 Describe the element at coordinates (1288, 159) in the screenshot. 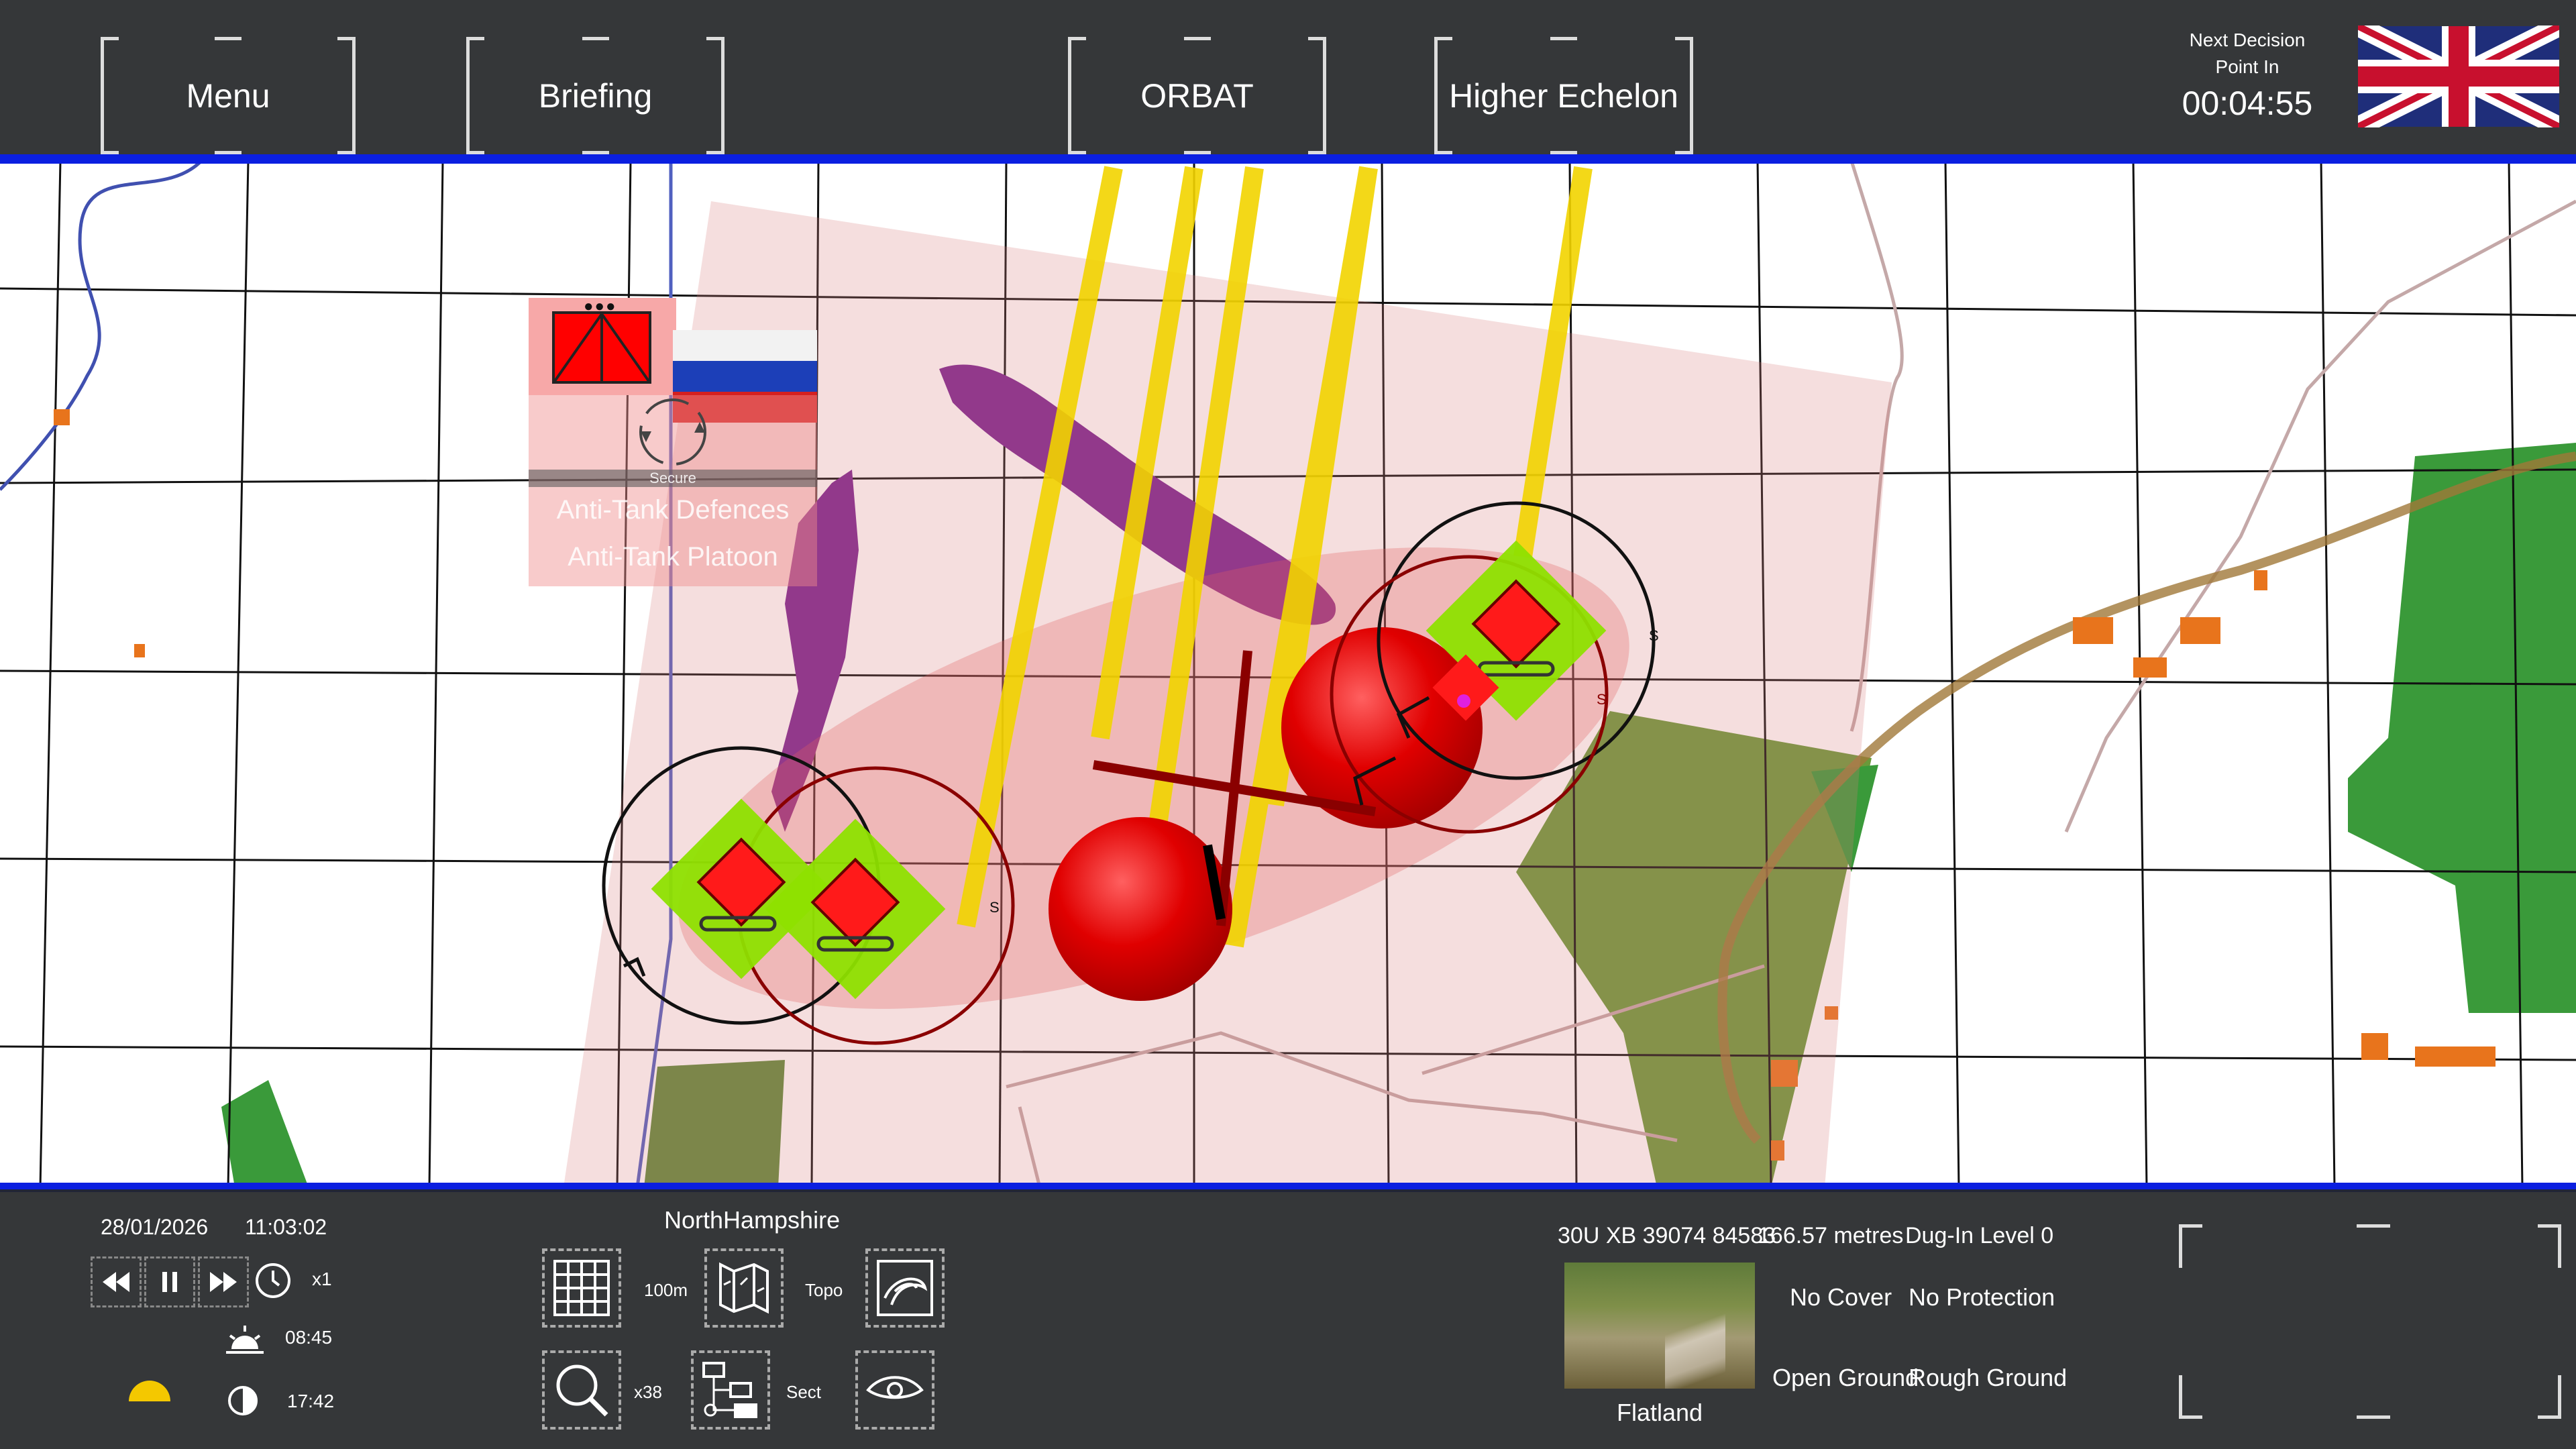

I see `top-divider` at that location.